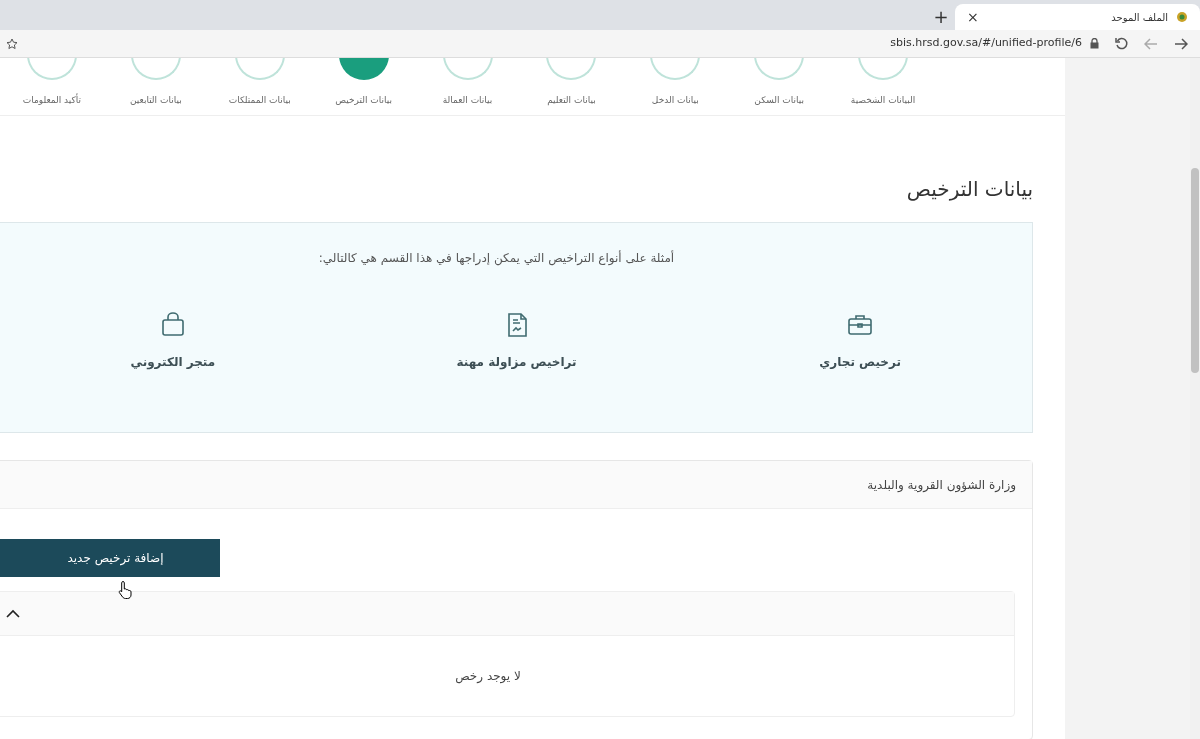 Image resolution: width=1200 pixels, height=739 pixels. Describe the element at coordinates (12, 43) in the screenshot. I see `star-icon` at that location.